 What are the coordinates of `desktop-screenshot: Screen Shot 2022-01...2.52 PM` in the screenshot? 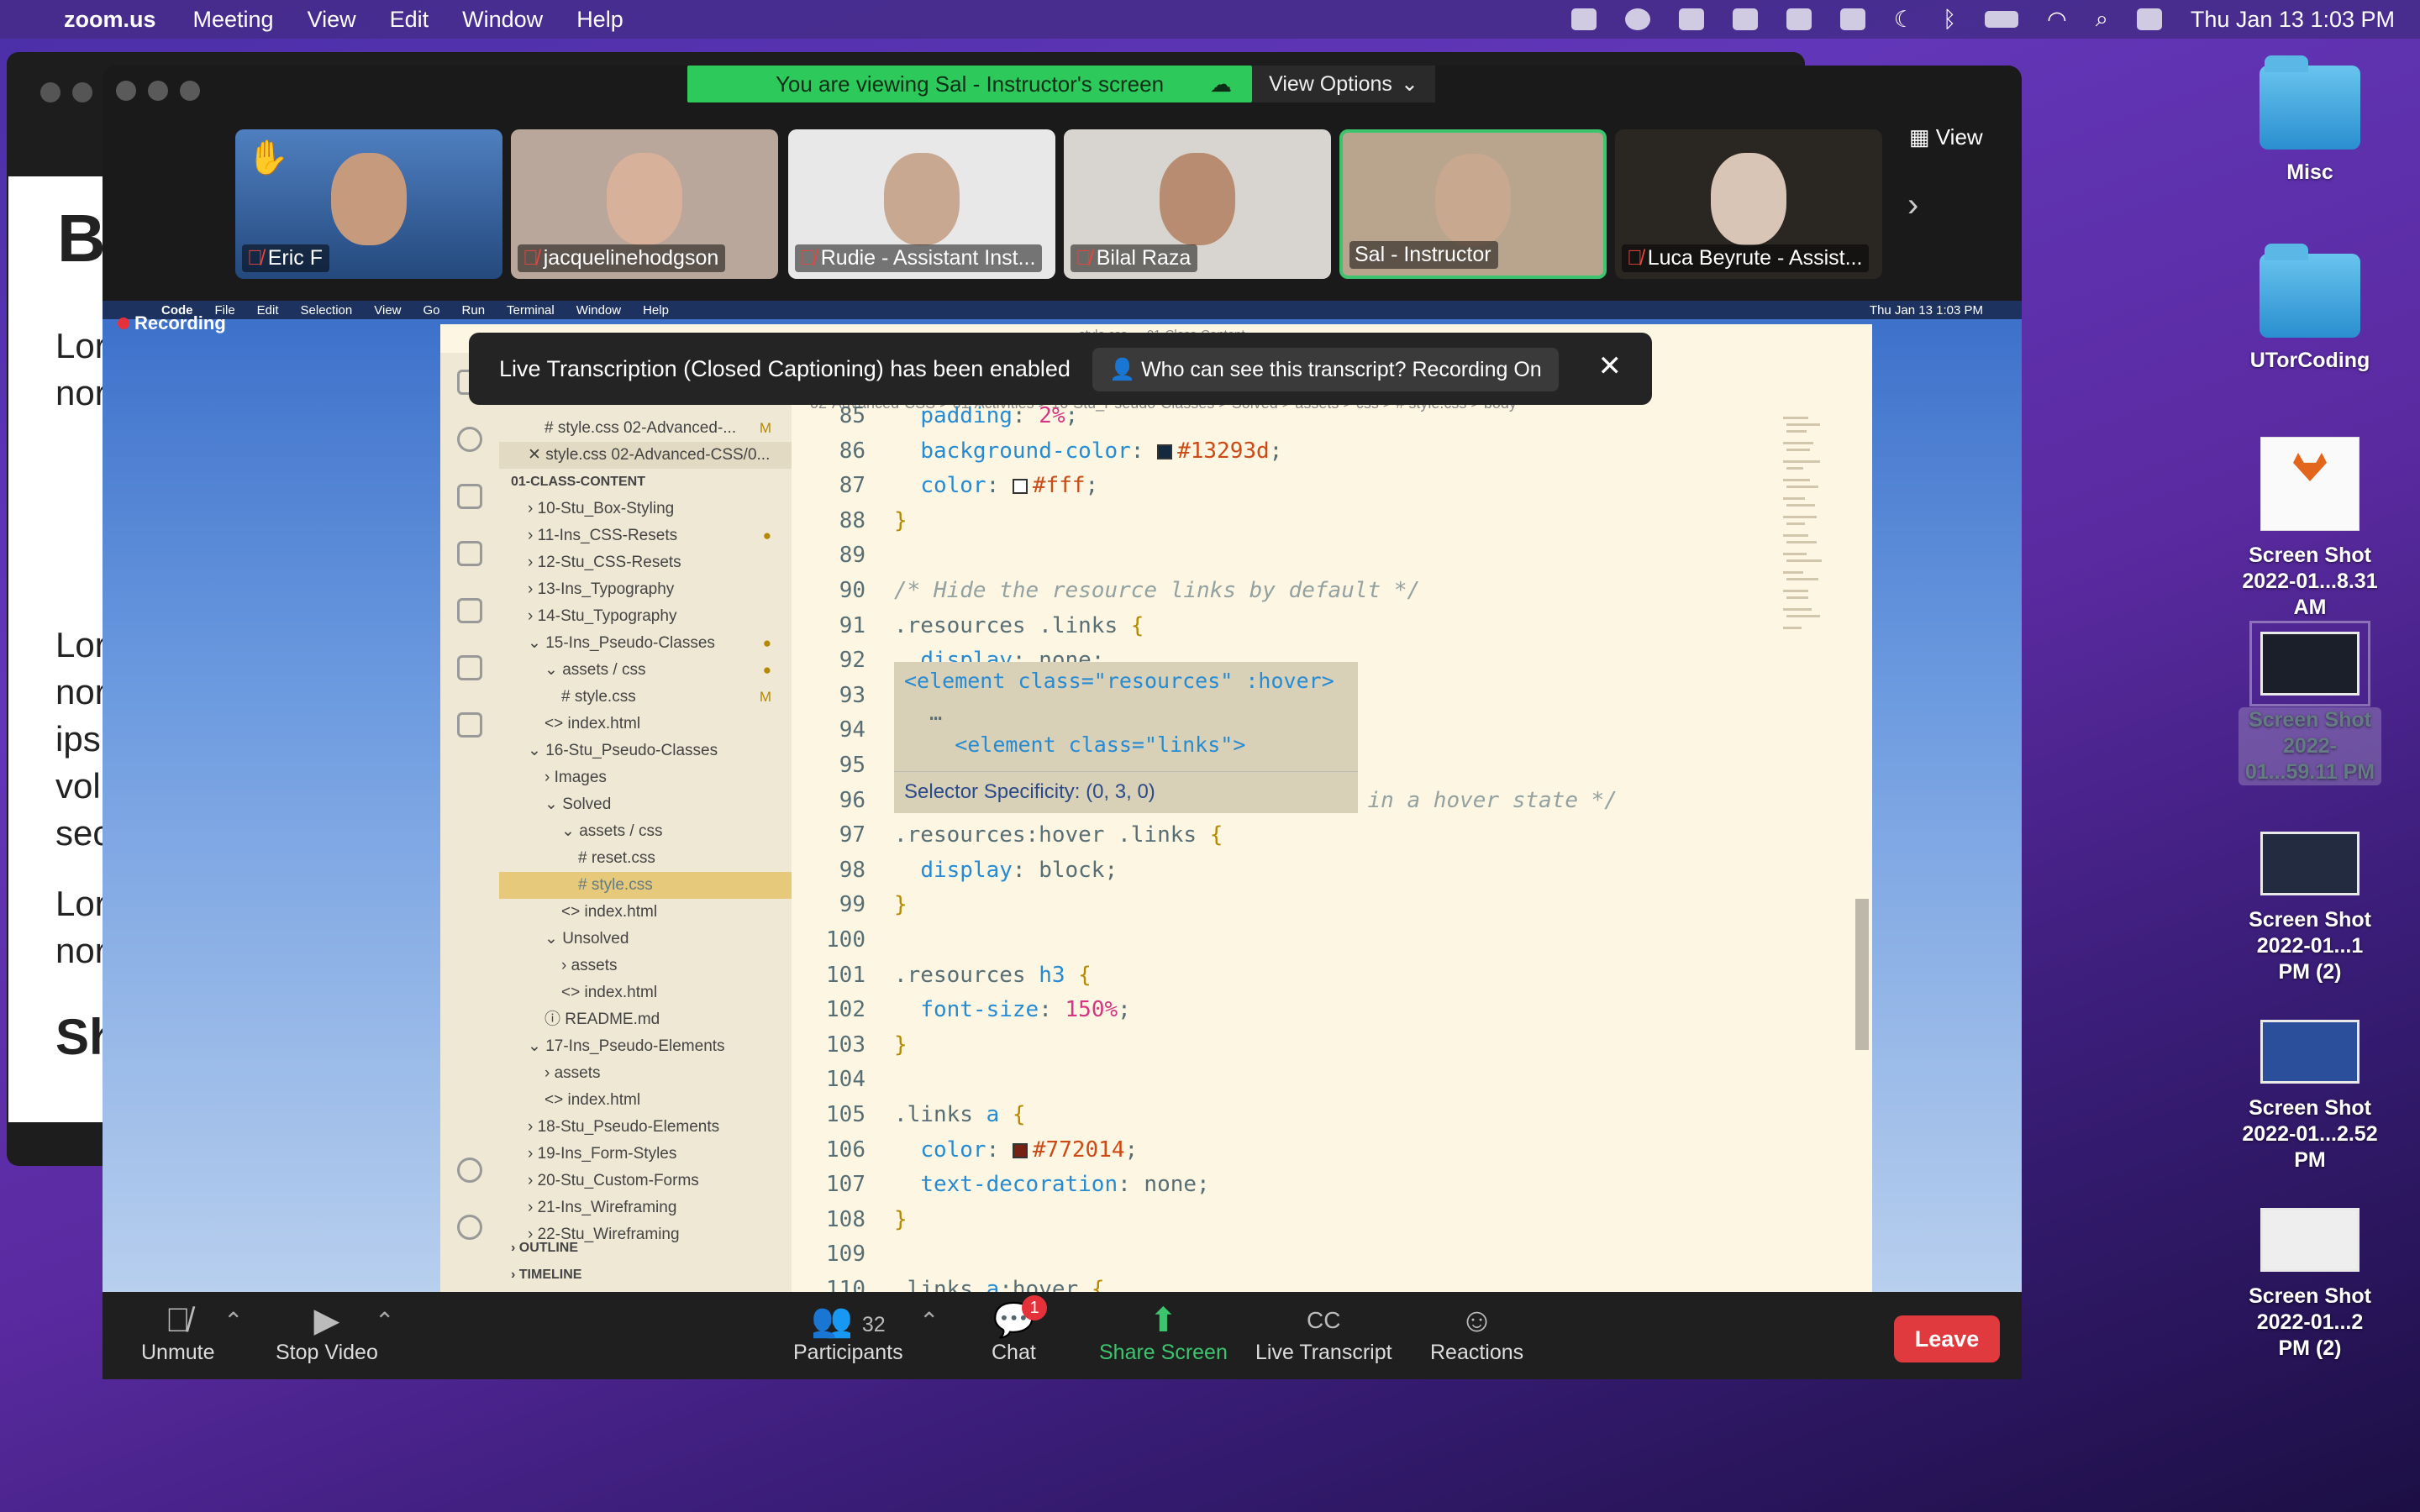 It's located at (2309, 1096).